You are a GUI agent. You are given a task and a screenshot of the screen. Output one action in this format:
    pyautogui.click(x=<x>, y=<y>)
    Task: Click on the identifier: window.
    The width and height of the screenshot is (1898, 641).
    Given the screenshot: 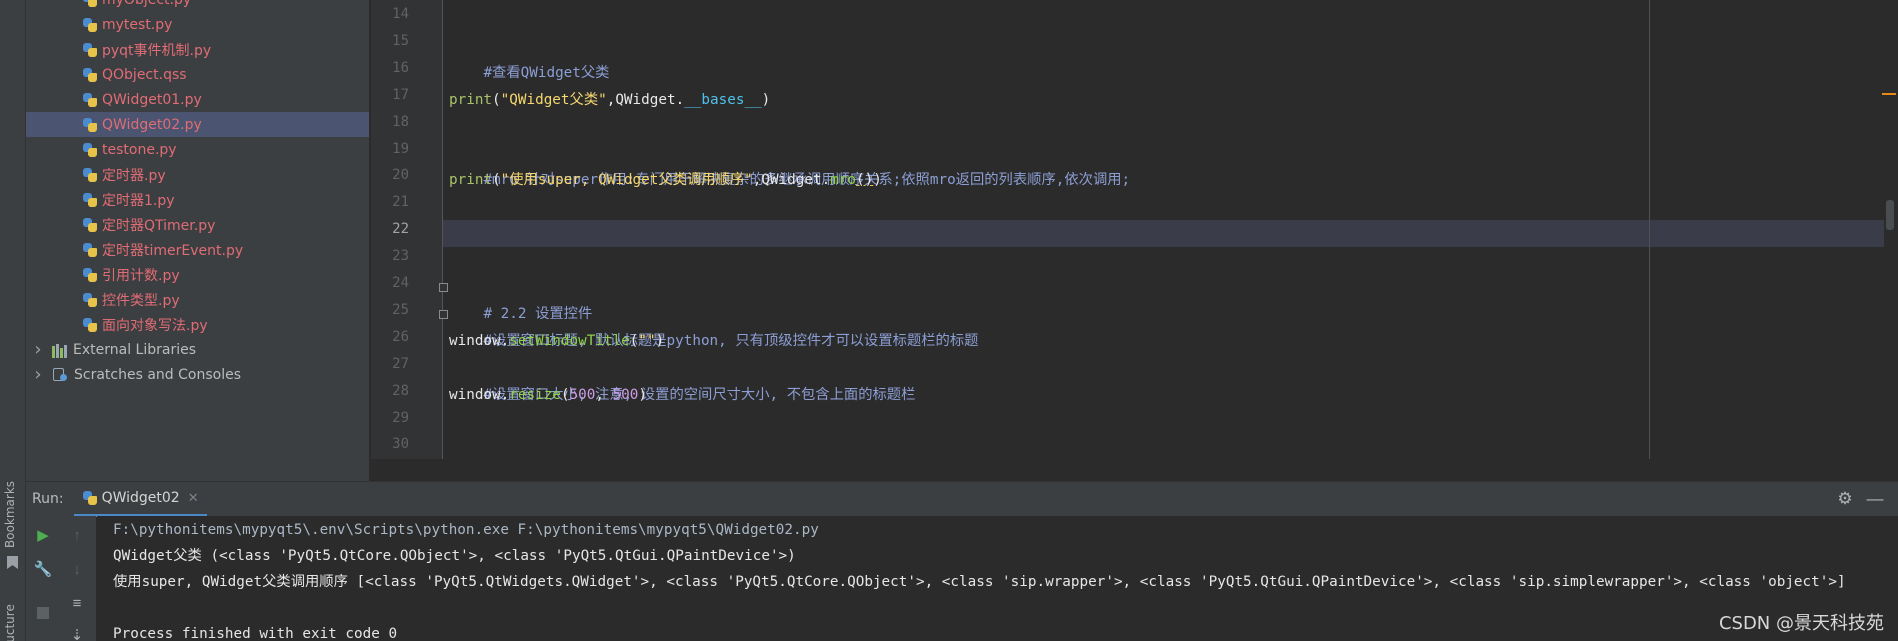 What is the action you would take?
    pyautogui.click(x=479, y=395)
    